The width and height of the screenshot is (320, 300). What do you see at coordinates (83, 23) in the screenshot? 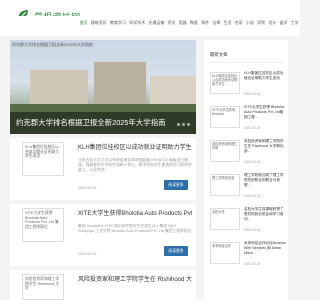
I see `nav-item-home: 首页` at bounding box center [83, 23].